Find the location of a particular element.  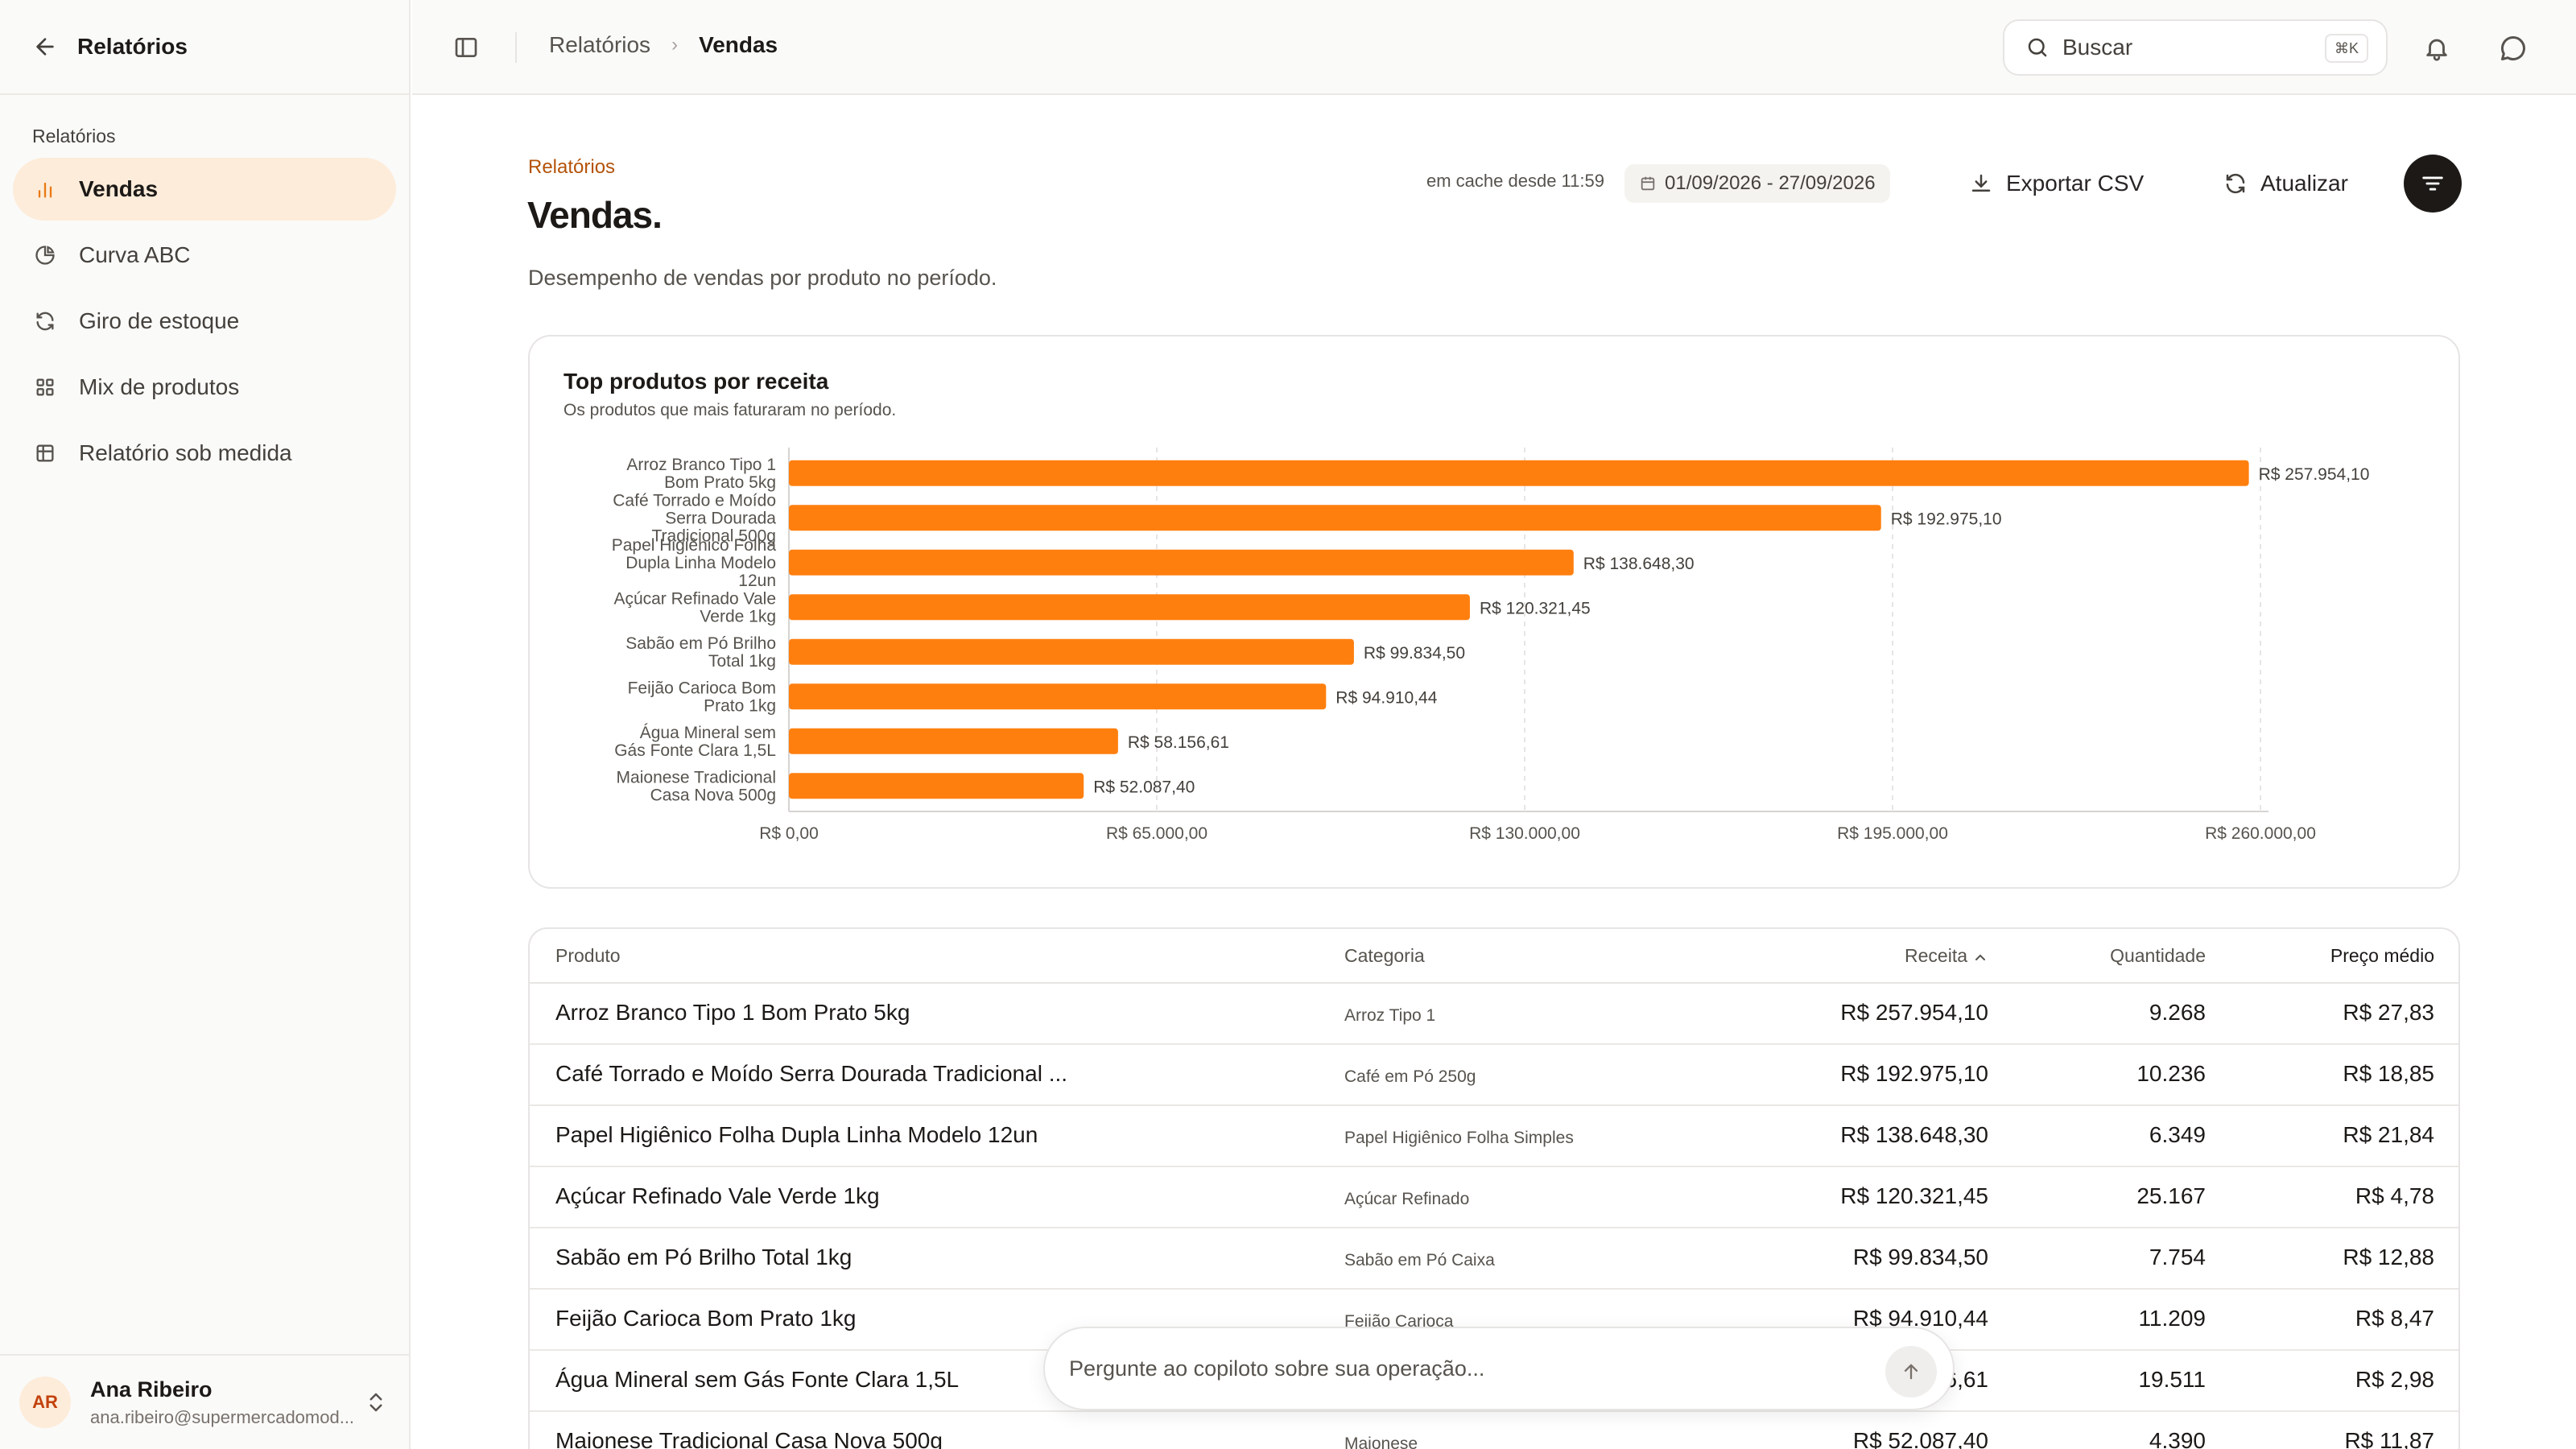

cell-receita: R$ 99.834,50 is located at coordinates (1920, 1257).